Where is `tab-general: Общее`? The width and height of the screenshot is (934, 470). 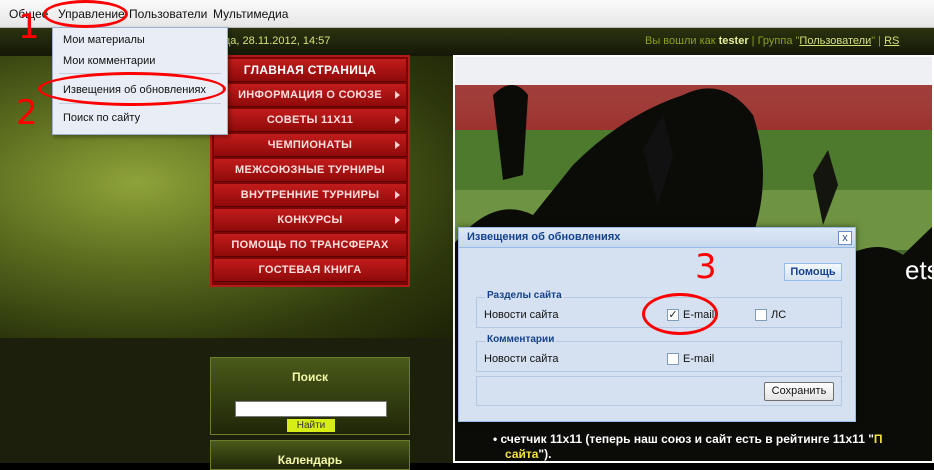 tab-general: Общее is located at coordinates (28, 14).